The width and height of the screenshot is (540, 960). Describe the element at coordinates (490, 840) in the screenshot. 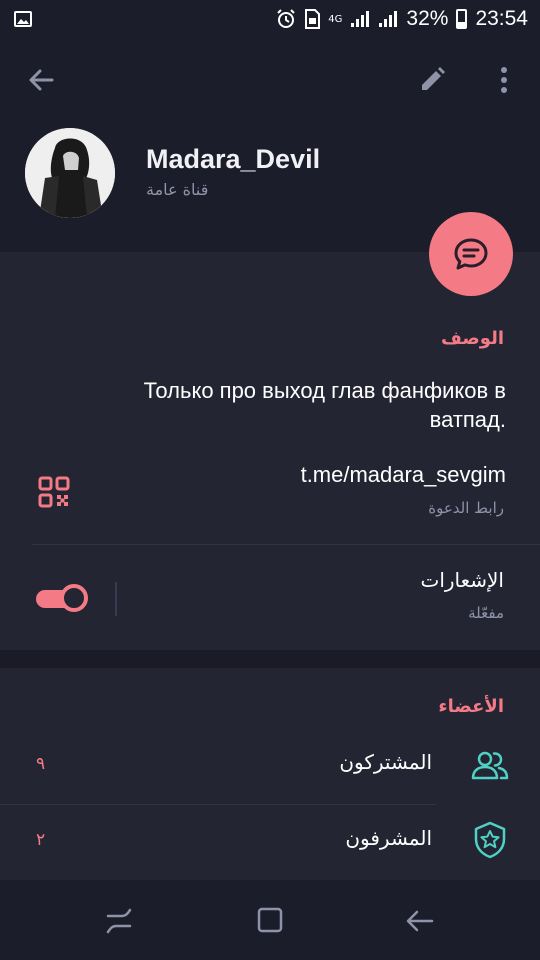

I see `admin-shield-icon` at that location.